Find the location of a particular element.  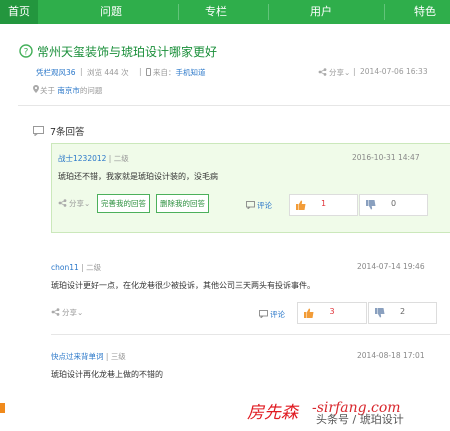

question-share: 分享⌄ is located at coordinates (334, 72).